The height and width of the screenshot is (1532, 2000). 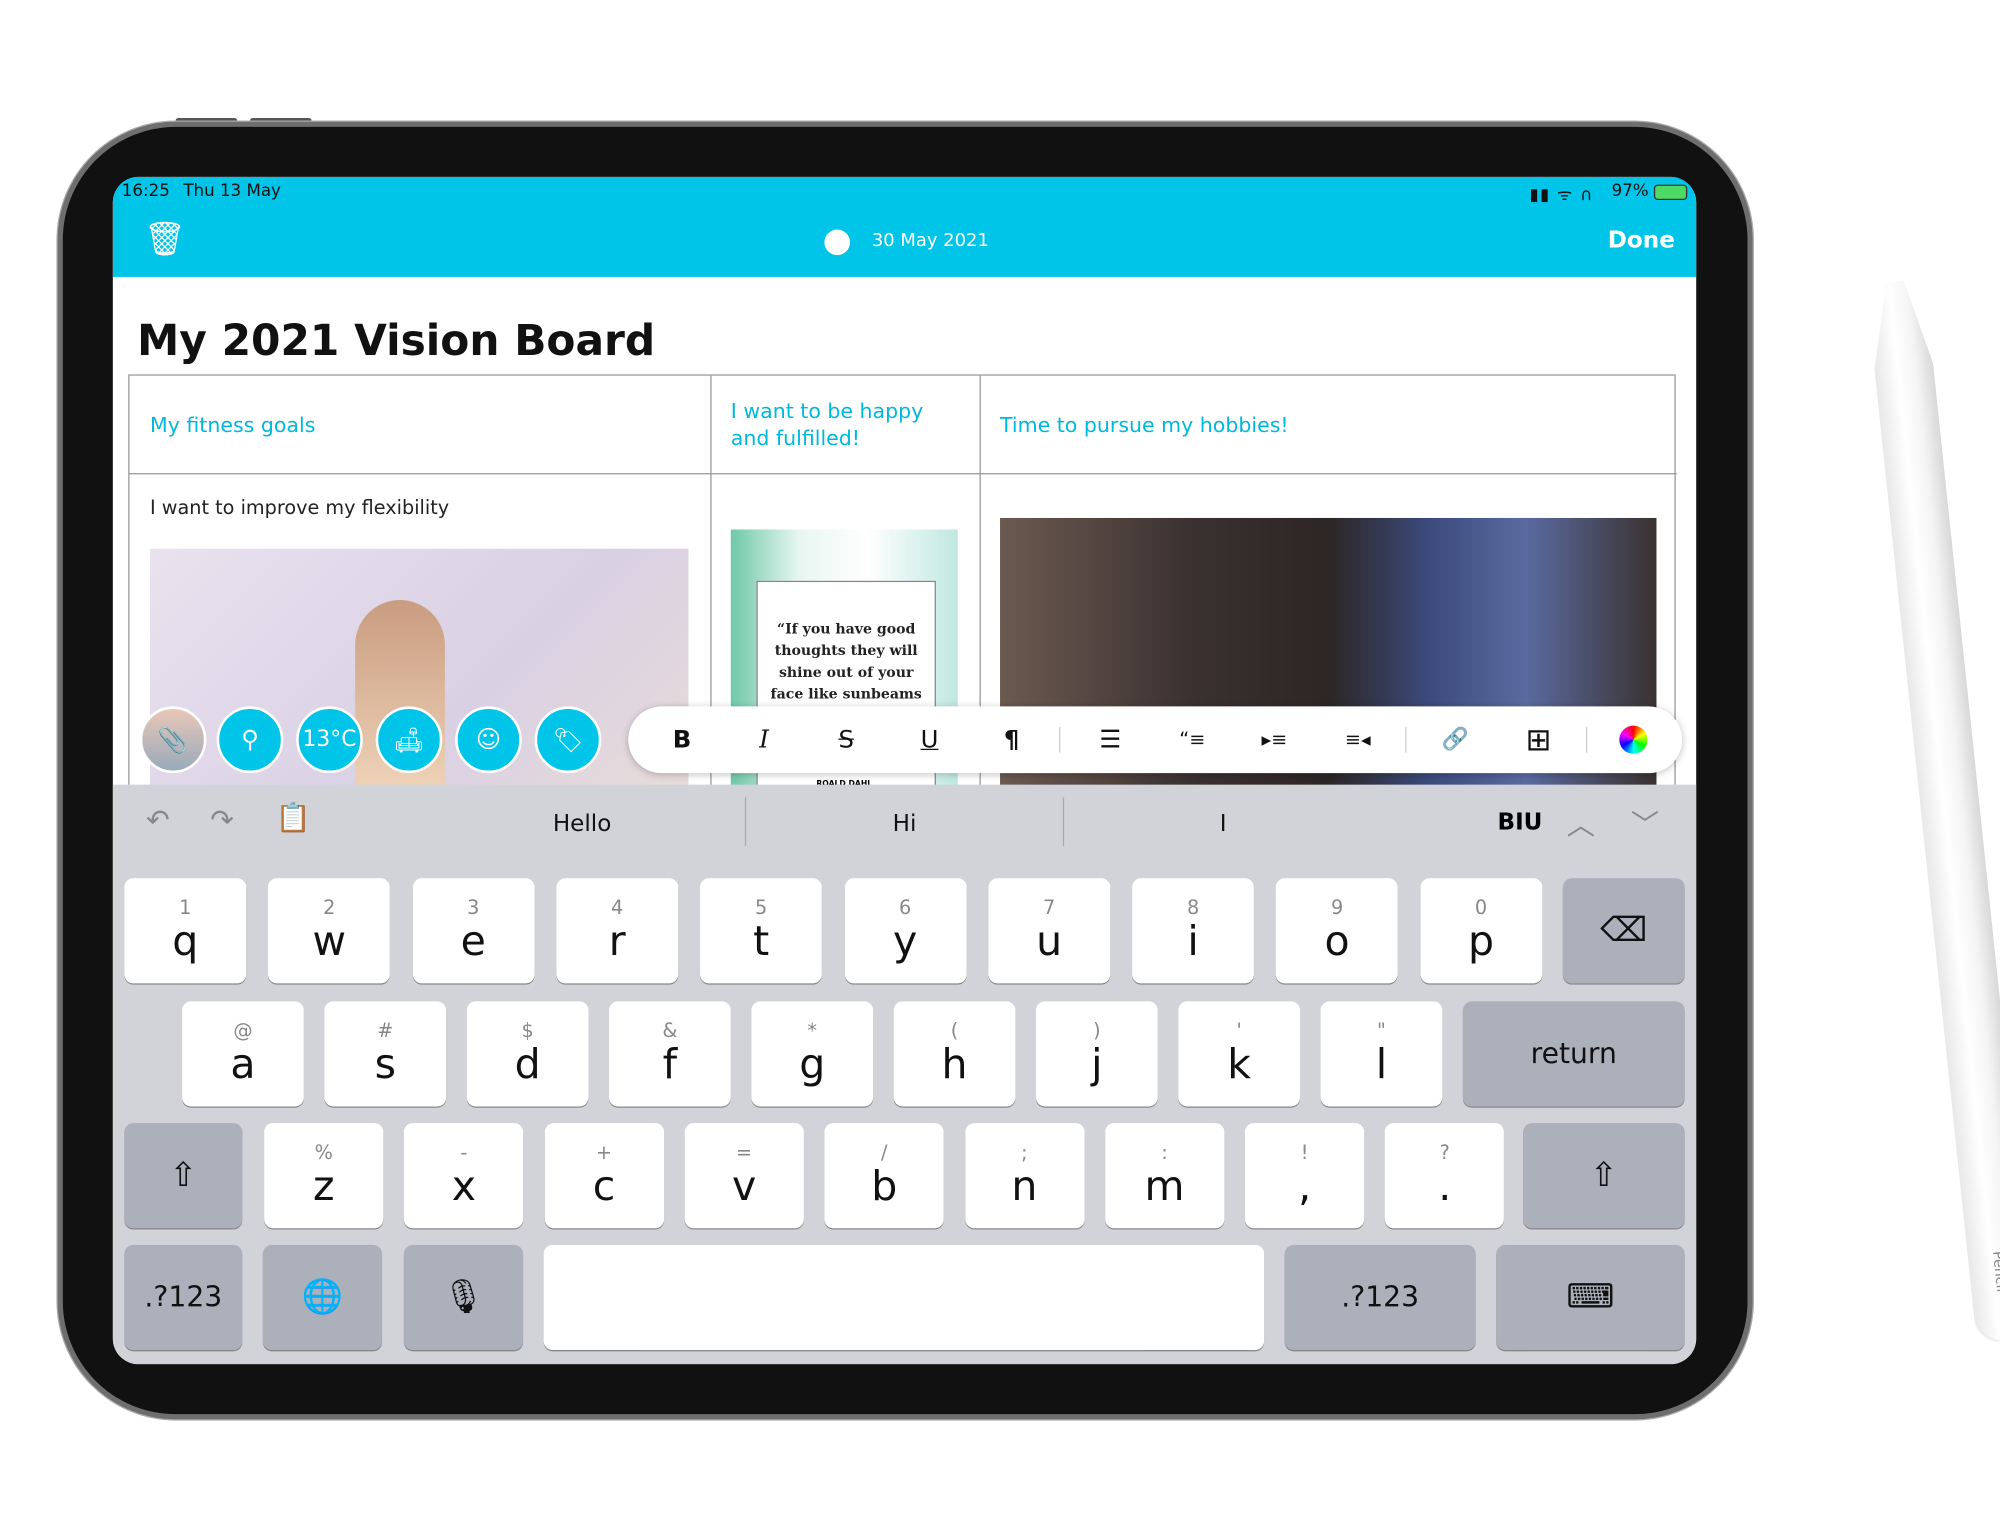 What do you see at coordinates (1096, 1054) in the screenshot?
I see `key-j: ) j` at bounding box center [1096, 1054].